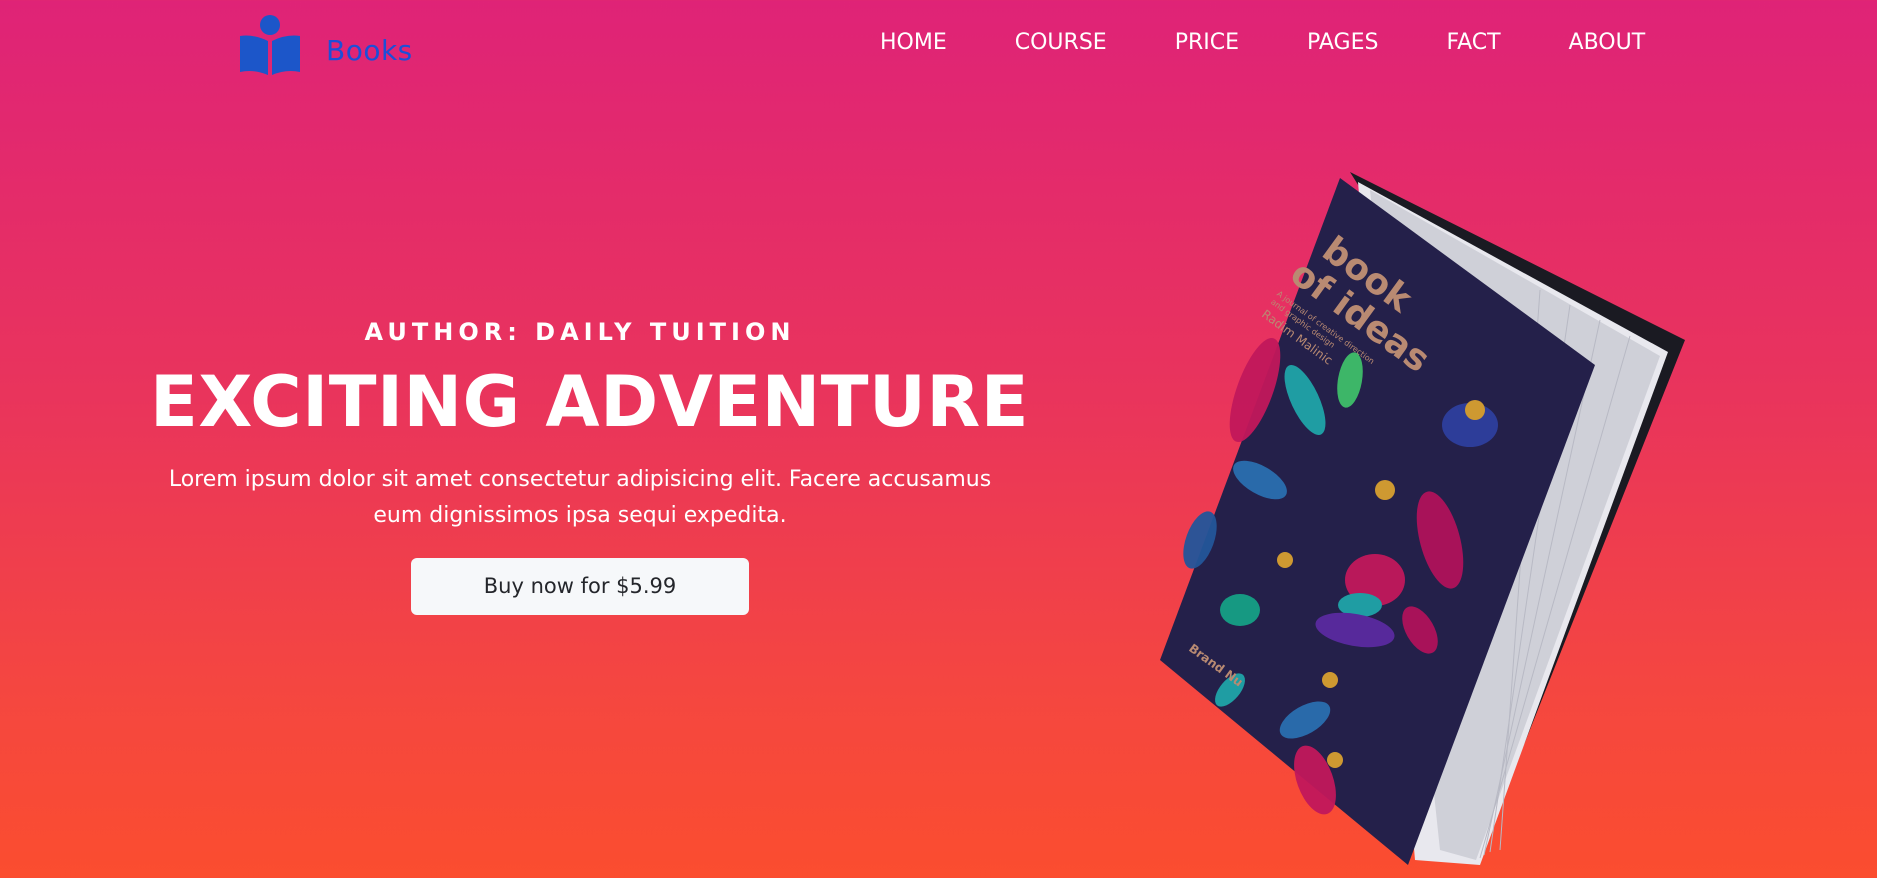  What do you see at coordinates (1342, 42) in the screenshot?
I see `nav-pages: PAGES` at bounding box center [1342, 42].